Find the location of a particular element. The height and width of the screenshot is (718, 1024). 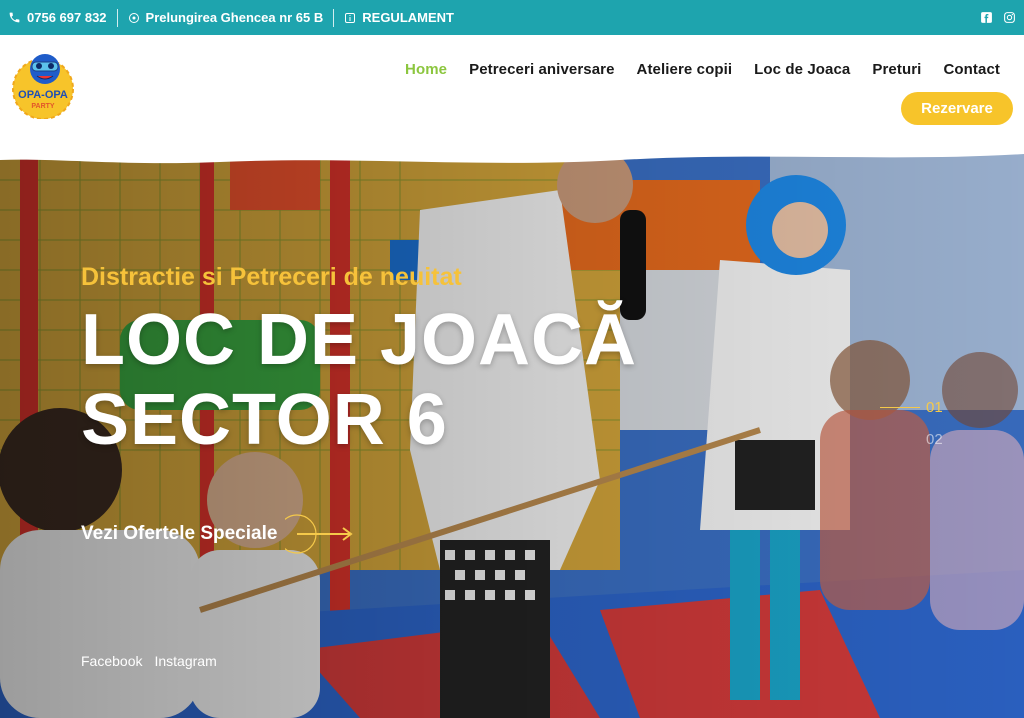

arrow-right-icon is located at coordinates (321, 534).